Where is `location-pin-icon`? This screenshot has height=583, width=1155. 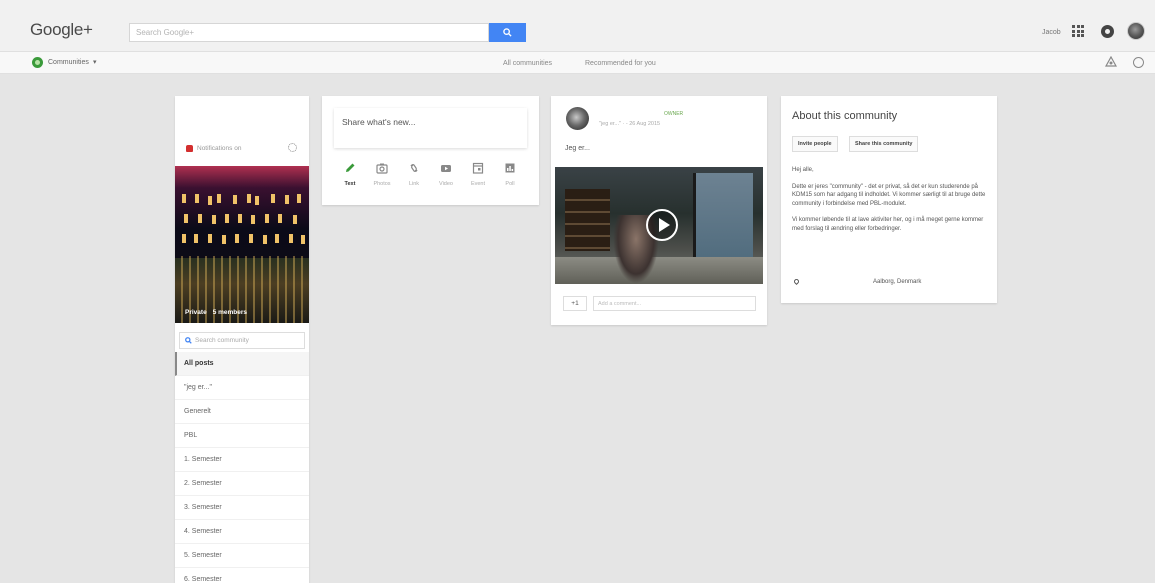
location-pin-icon is located at coordinates (796, 281).